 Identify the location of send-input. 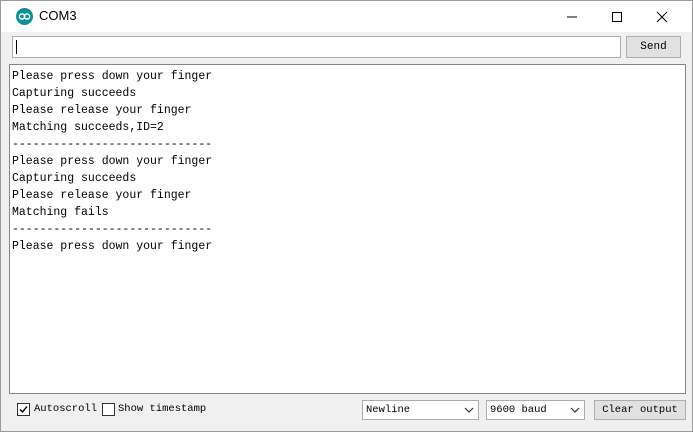
(316, 47).